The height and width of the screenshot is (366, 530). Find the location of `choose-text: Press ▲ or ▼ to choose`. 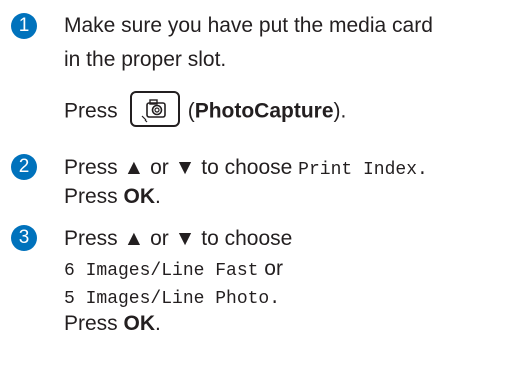

choose-text: Press ▲ or ▼ to choose is located at coordinates (178, 167).